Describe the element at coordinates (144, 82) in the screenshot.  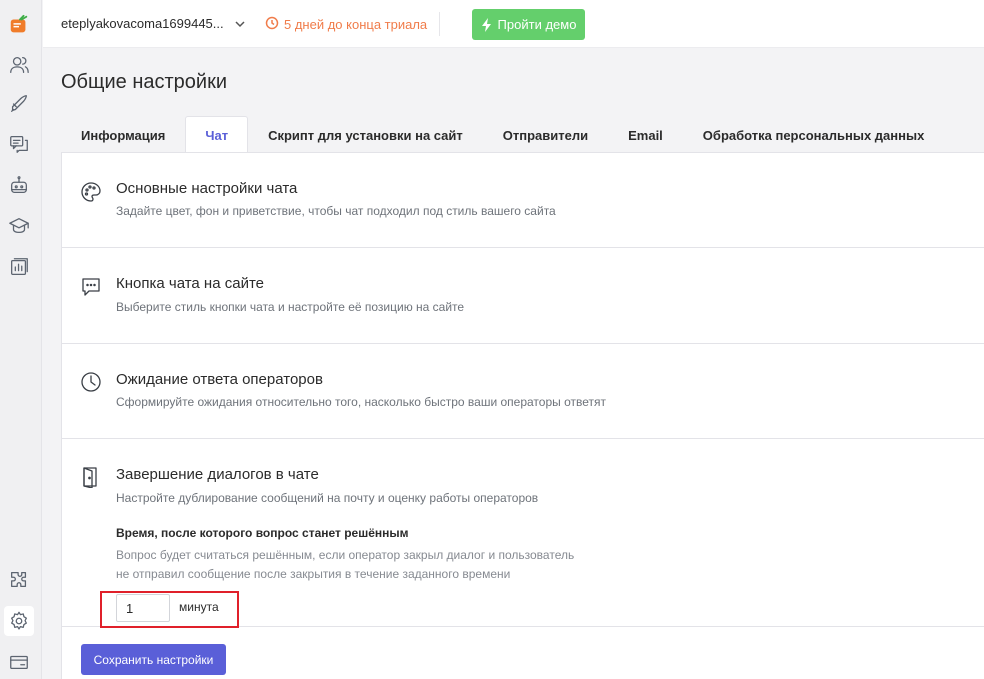
I see `page-title: Общие настройки` at that location.